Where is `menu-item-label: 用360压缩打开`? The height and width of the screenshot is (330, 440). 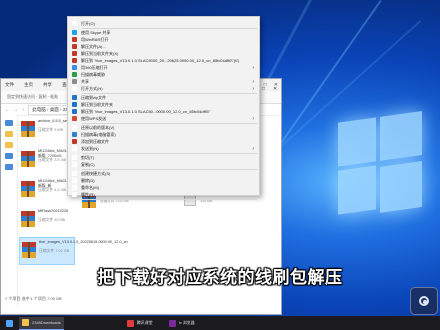
menu-item-label: 用360压缩打开 is located at coordinates (94, 67).